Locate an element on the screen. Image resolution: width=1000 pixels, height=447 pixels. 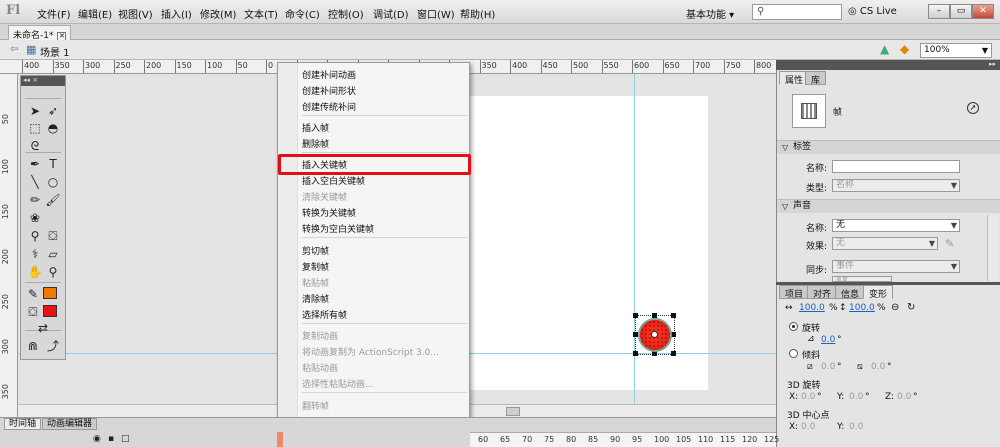
paint-bucket-icon: ⛋ is located at coordinates (53, 236).